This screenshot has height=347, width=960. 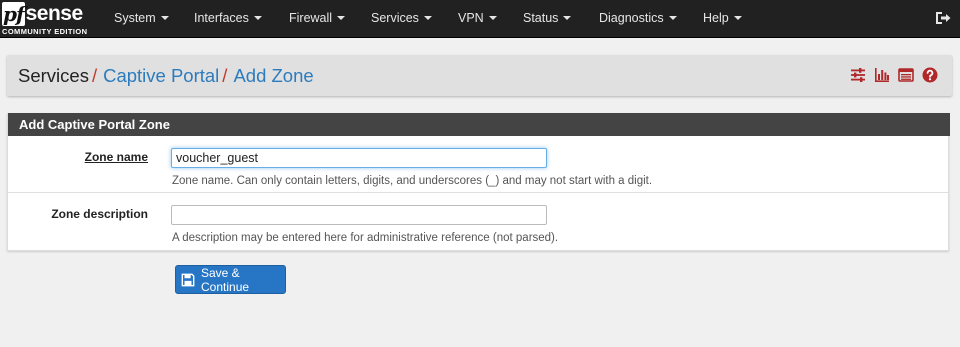 What do you see at coordinates (894, 75) in the screenshot?
I see `header-icon-group` at bounding box center [894, 75].